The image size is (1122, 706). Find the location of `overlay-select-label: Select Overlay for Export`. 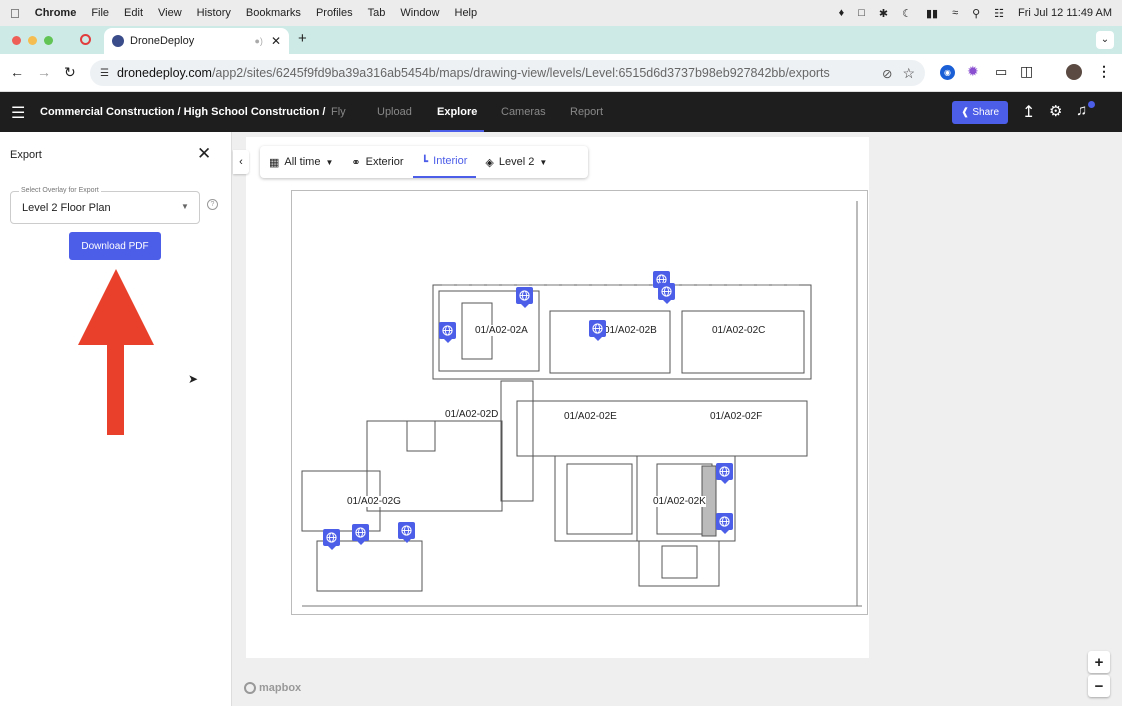

overlay-select-label: Select Overlay for Export is located at coordinates (60, 190).